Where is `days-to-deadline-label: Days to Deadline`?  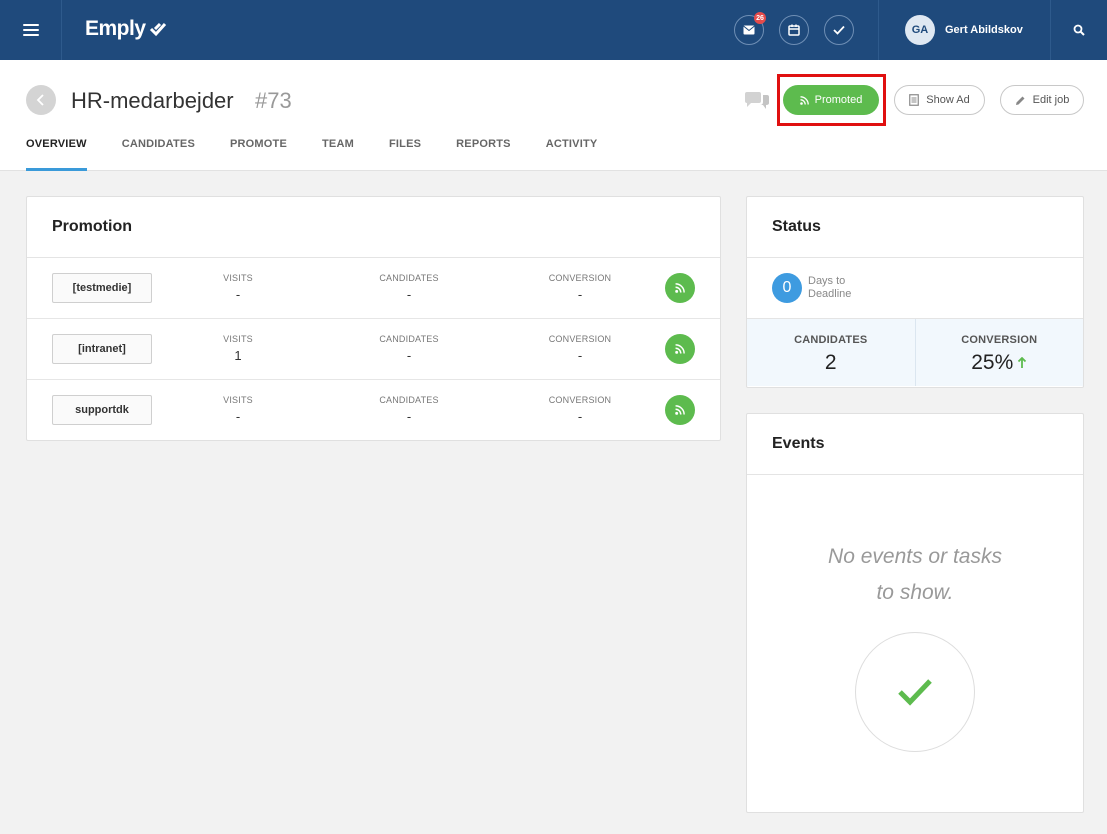
days-to-deadline-label: Days to Deadline is located at coordinates (830, 287).